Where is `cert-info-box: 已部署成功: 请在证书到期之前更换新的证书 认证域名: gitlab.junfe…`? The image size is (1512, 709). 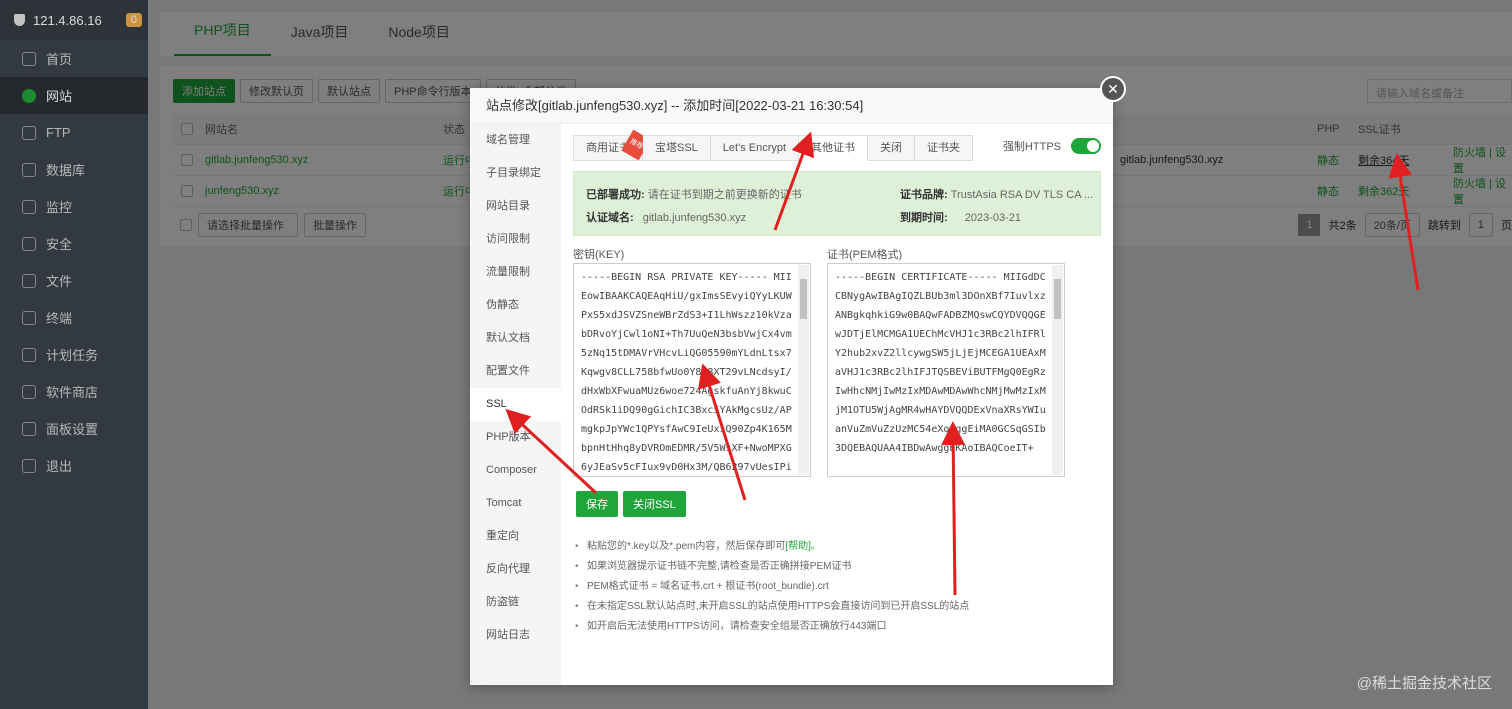
cert-info-box: 已部署成功: 请在证书到期之前更换新的证书 认证域名: gitlab.junfe… is located at coordinates (837, 203).